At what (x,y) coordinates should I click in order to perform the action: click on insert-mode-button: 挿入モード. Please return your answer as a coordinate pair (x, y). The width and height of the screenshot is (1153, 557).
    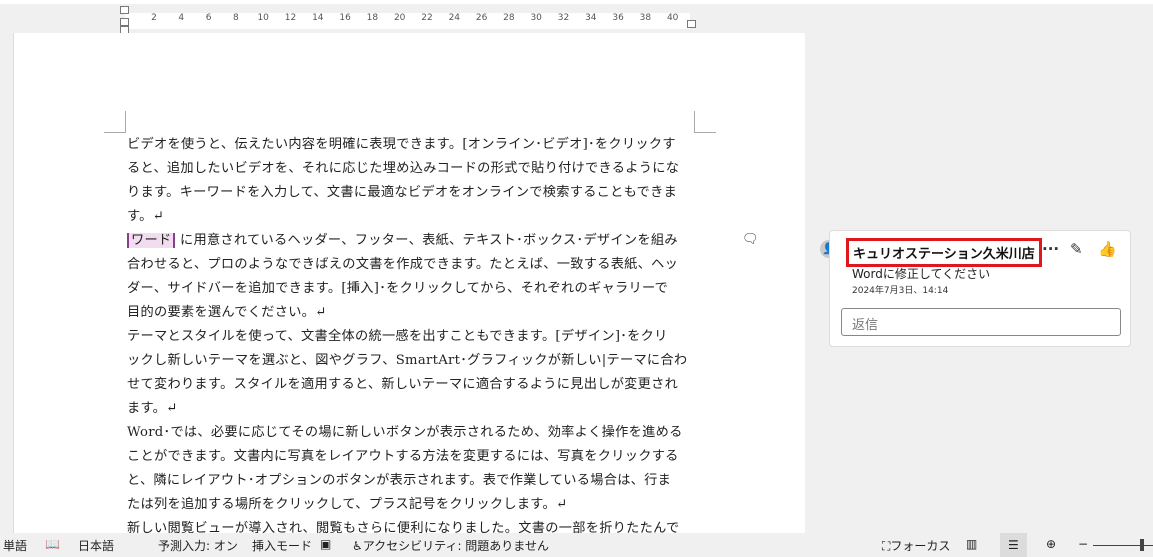
    Looking at the image, I should click on (282, 545).